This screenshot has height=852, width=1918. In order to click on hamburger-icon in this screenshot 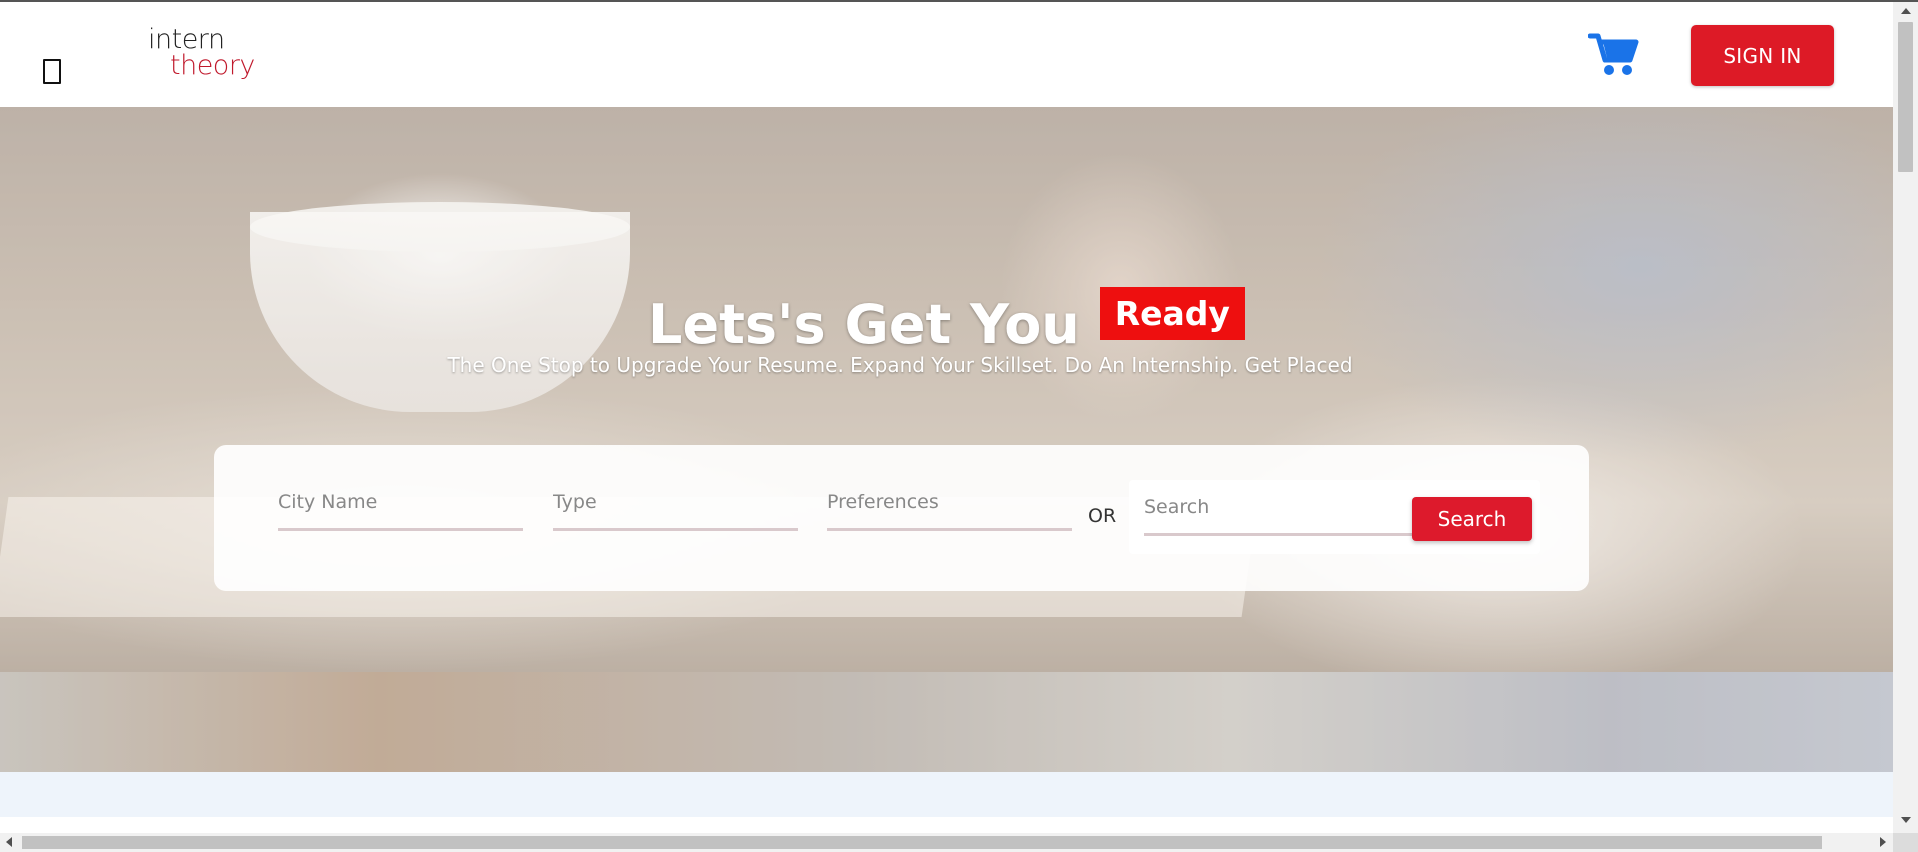, I will do `click(52, 71)`.